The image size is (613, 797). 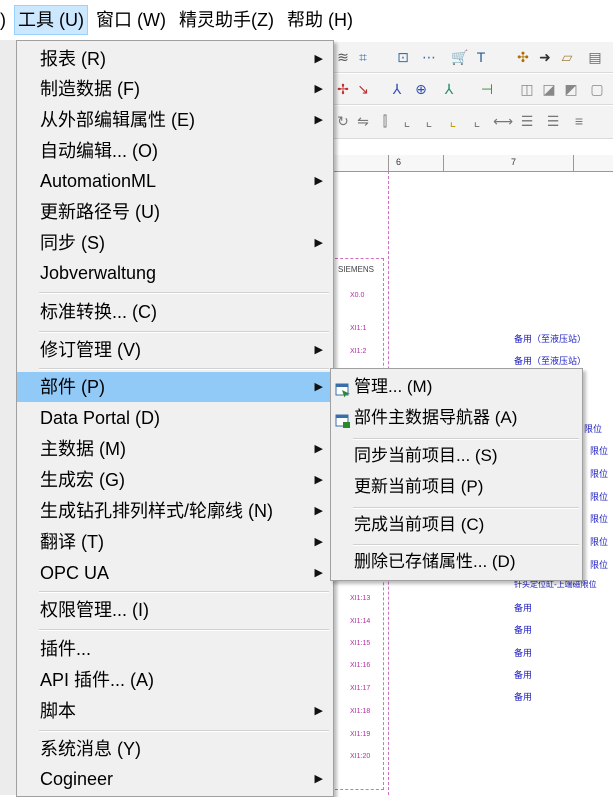 What do you see at coordinates (421, 89) in the screenshot?
I see `symbol-node-icon: ⊕` at bounding box center [421, 89].